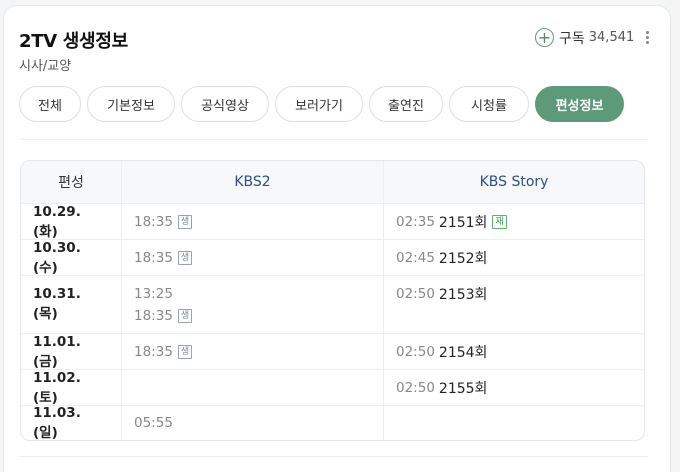  I want to click on tab-basic-info: 기본정보, so click(131, 104).